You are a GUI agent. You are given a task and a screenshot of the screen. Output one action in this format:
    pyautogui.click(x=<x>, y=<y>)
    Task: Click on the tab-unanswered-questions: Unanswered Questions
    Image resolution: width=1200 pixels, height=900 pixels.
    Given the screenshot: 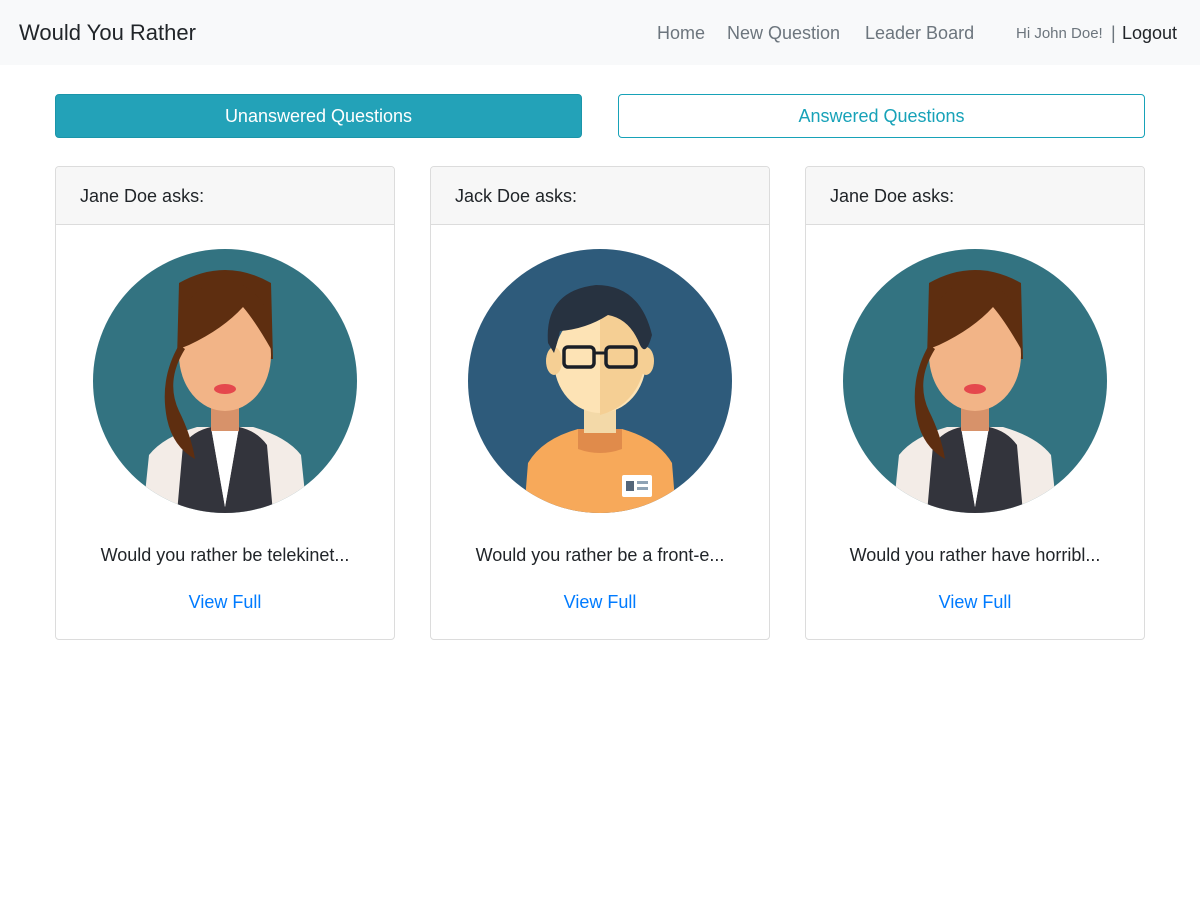 What is the action you would take?
    pyautogui.click(x=318, y=116)
    